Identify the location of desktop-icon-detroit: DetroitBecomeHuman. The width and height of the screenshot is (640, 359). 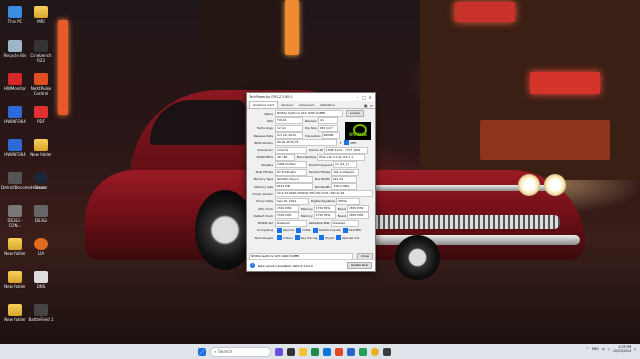
(23, 181).